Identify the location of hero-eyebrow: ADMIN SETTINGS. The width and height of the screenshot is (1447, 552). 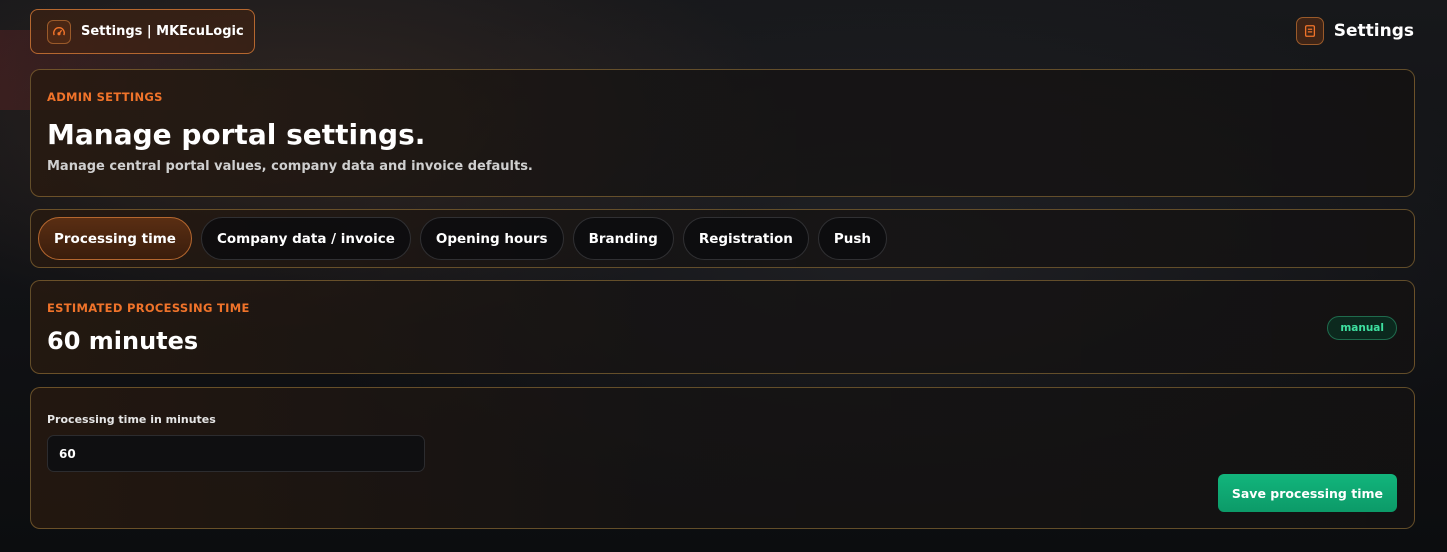
(105, 97).